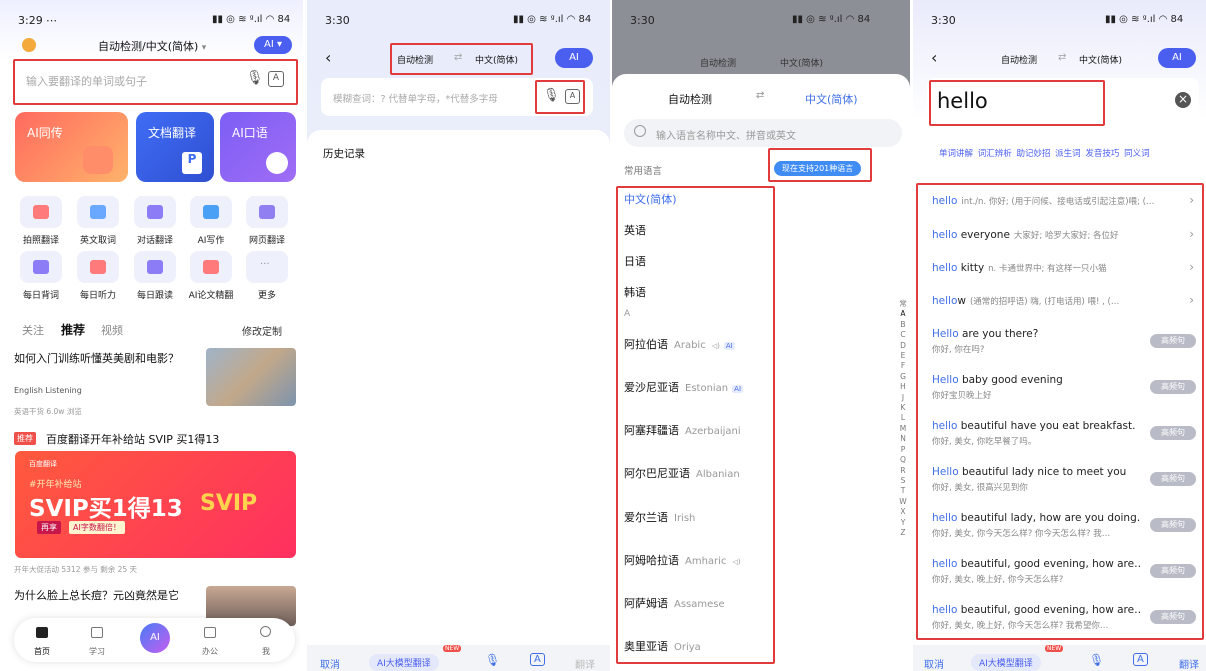 This screenshot has width=1206, height=671. Describe the element at coordinates (903, 408) in the screenshot. I see `alphabet-letter: K` at that location.